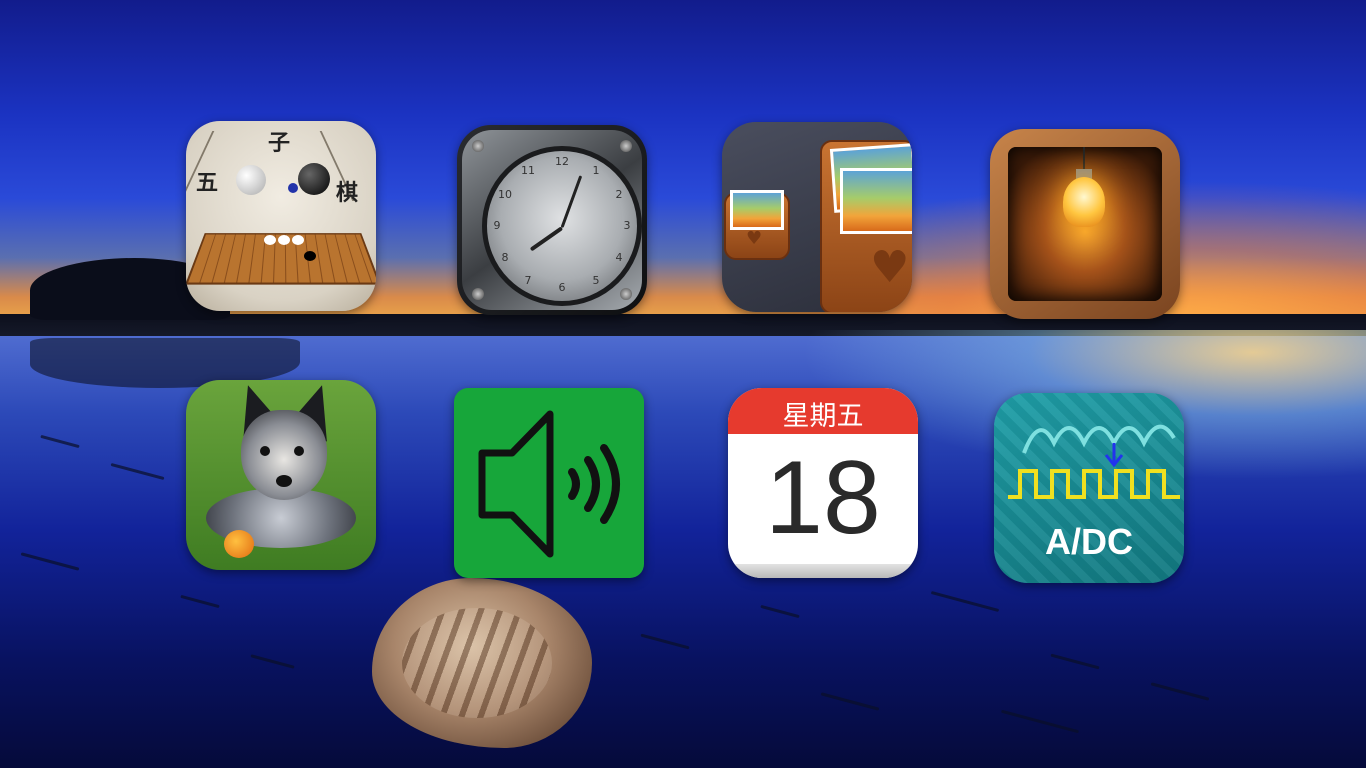 The image size is (1366, 768). I want to click on calendar-icon: 星期五 18, so click(823, 483).